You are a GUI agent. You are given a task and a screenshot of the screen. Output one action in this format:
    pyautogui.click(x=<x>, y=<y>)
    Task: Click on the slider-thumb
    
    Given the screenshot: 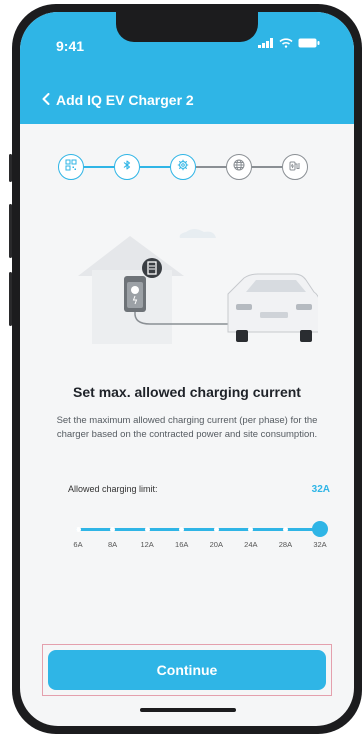 What is the action you would take?
    pyautogui.click(x=320, y=529)
    